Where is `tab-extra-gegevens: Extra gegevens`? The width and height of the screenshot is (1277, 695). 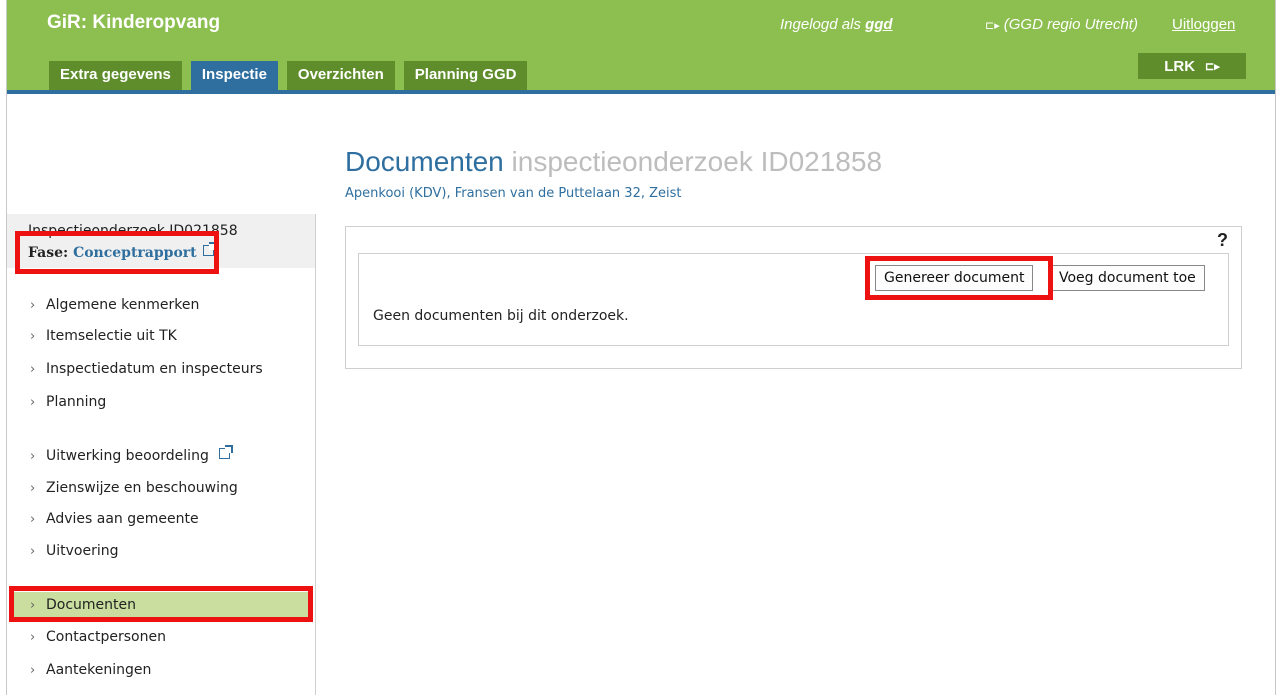 tab-extra-gegevens: Extra gegevens is located at coordinates (115, 75).